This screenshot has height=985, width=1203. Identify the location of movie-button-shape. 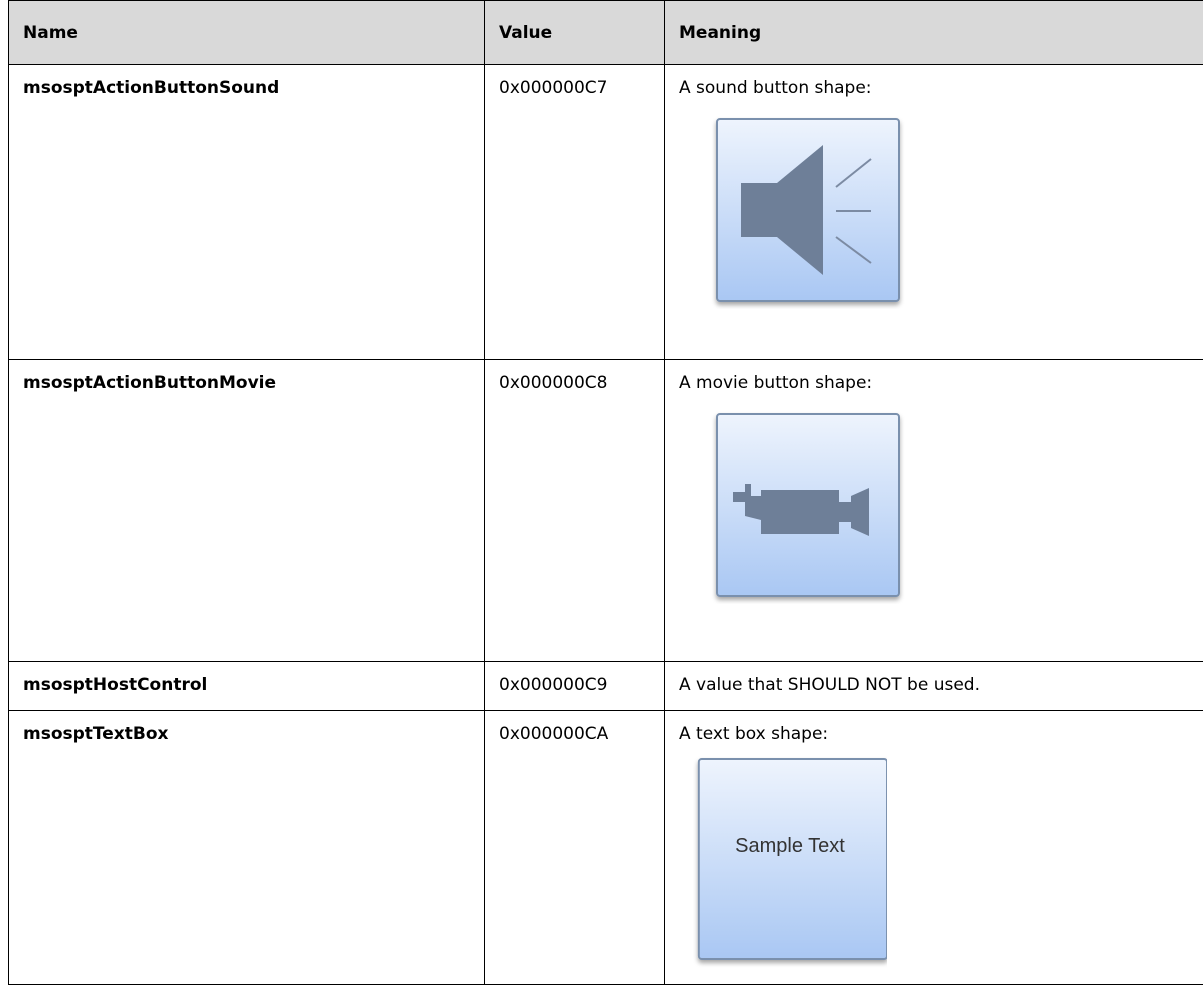
(951, 507).